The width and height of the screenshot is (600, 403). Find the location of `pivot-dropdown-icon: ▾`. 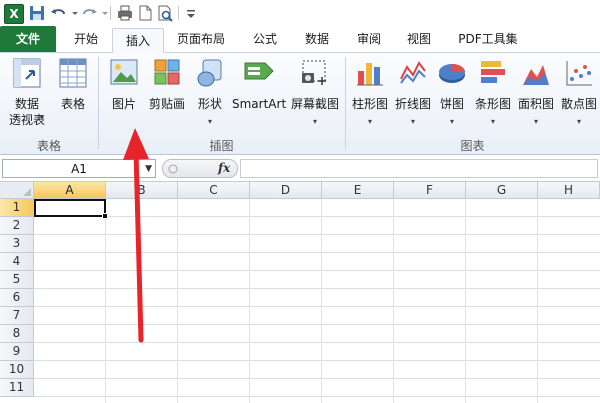

pivot-dropdown-icon: ▾ is located at coordinates (42, 117).